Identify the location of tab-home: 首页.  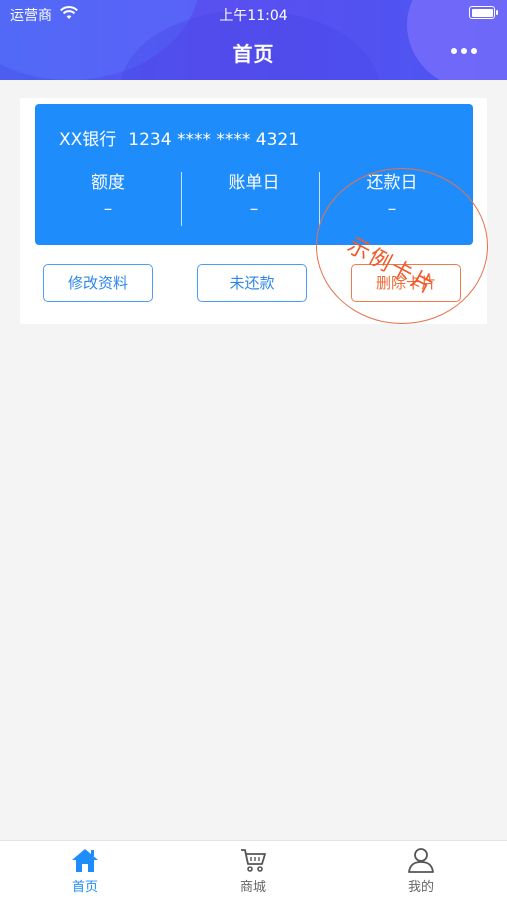
(85, 871).